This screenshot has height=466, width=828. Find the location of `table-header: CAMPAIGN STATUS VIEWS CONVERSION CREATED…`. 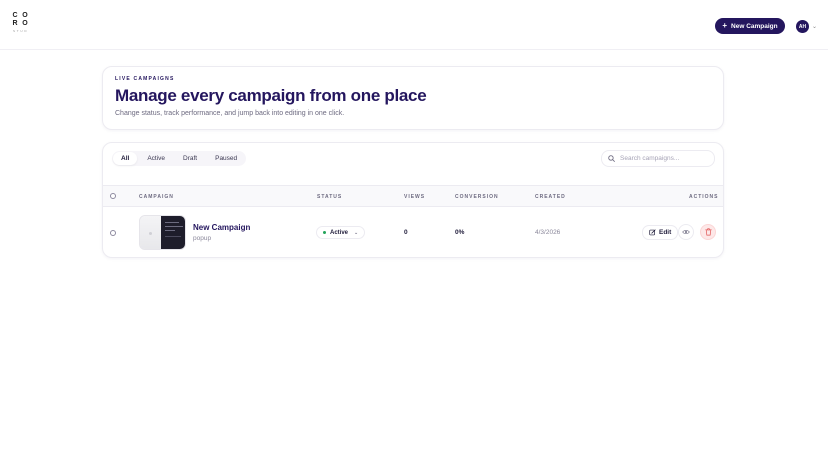

table-header: CAMPAIGN STATUS VIEWS CONVERSION CREATED… is located at coordinates (413, 196).